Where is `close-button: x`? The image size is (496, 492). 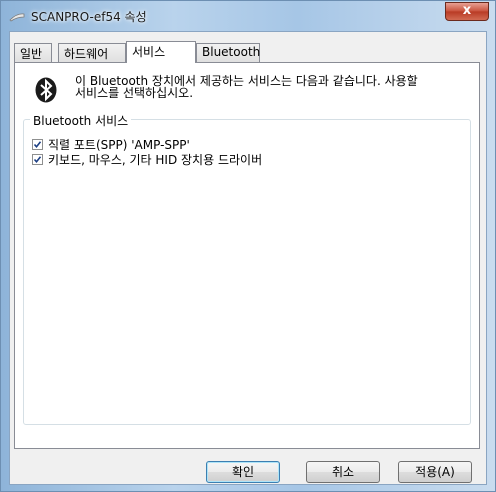
close-button: x is located at coordinates (467, 11).